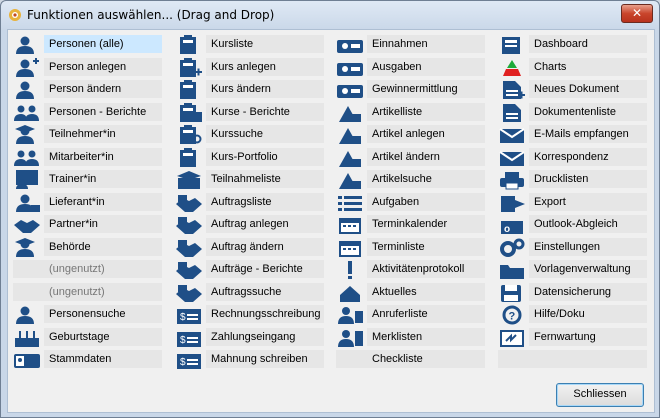 The width and height of the screenshot is (660, 418). I want to click on function-tile-label: Zahlungseingang, so click(265, 336).